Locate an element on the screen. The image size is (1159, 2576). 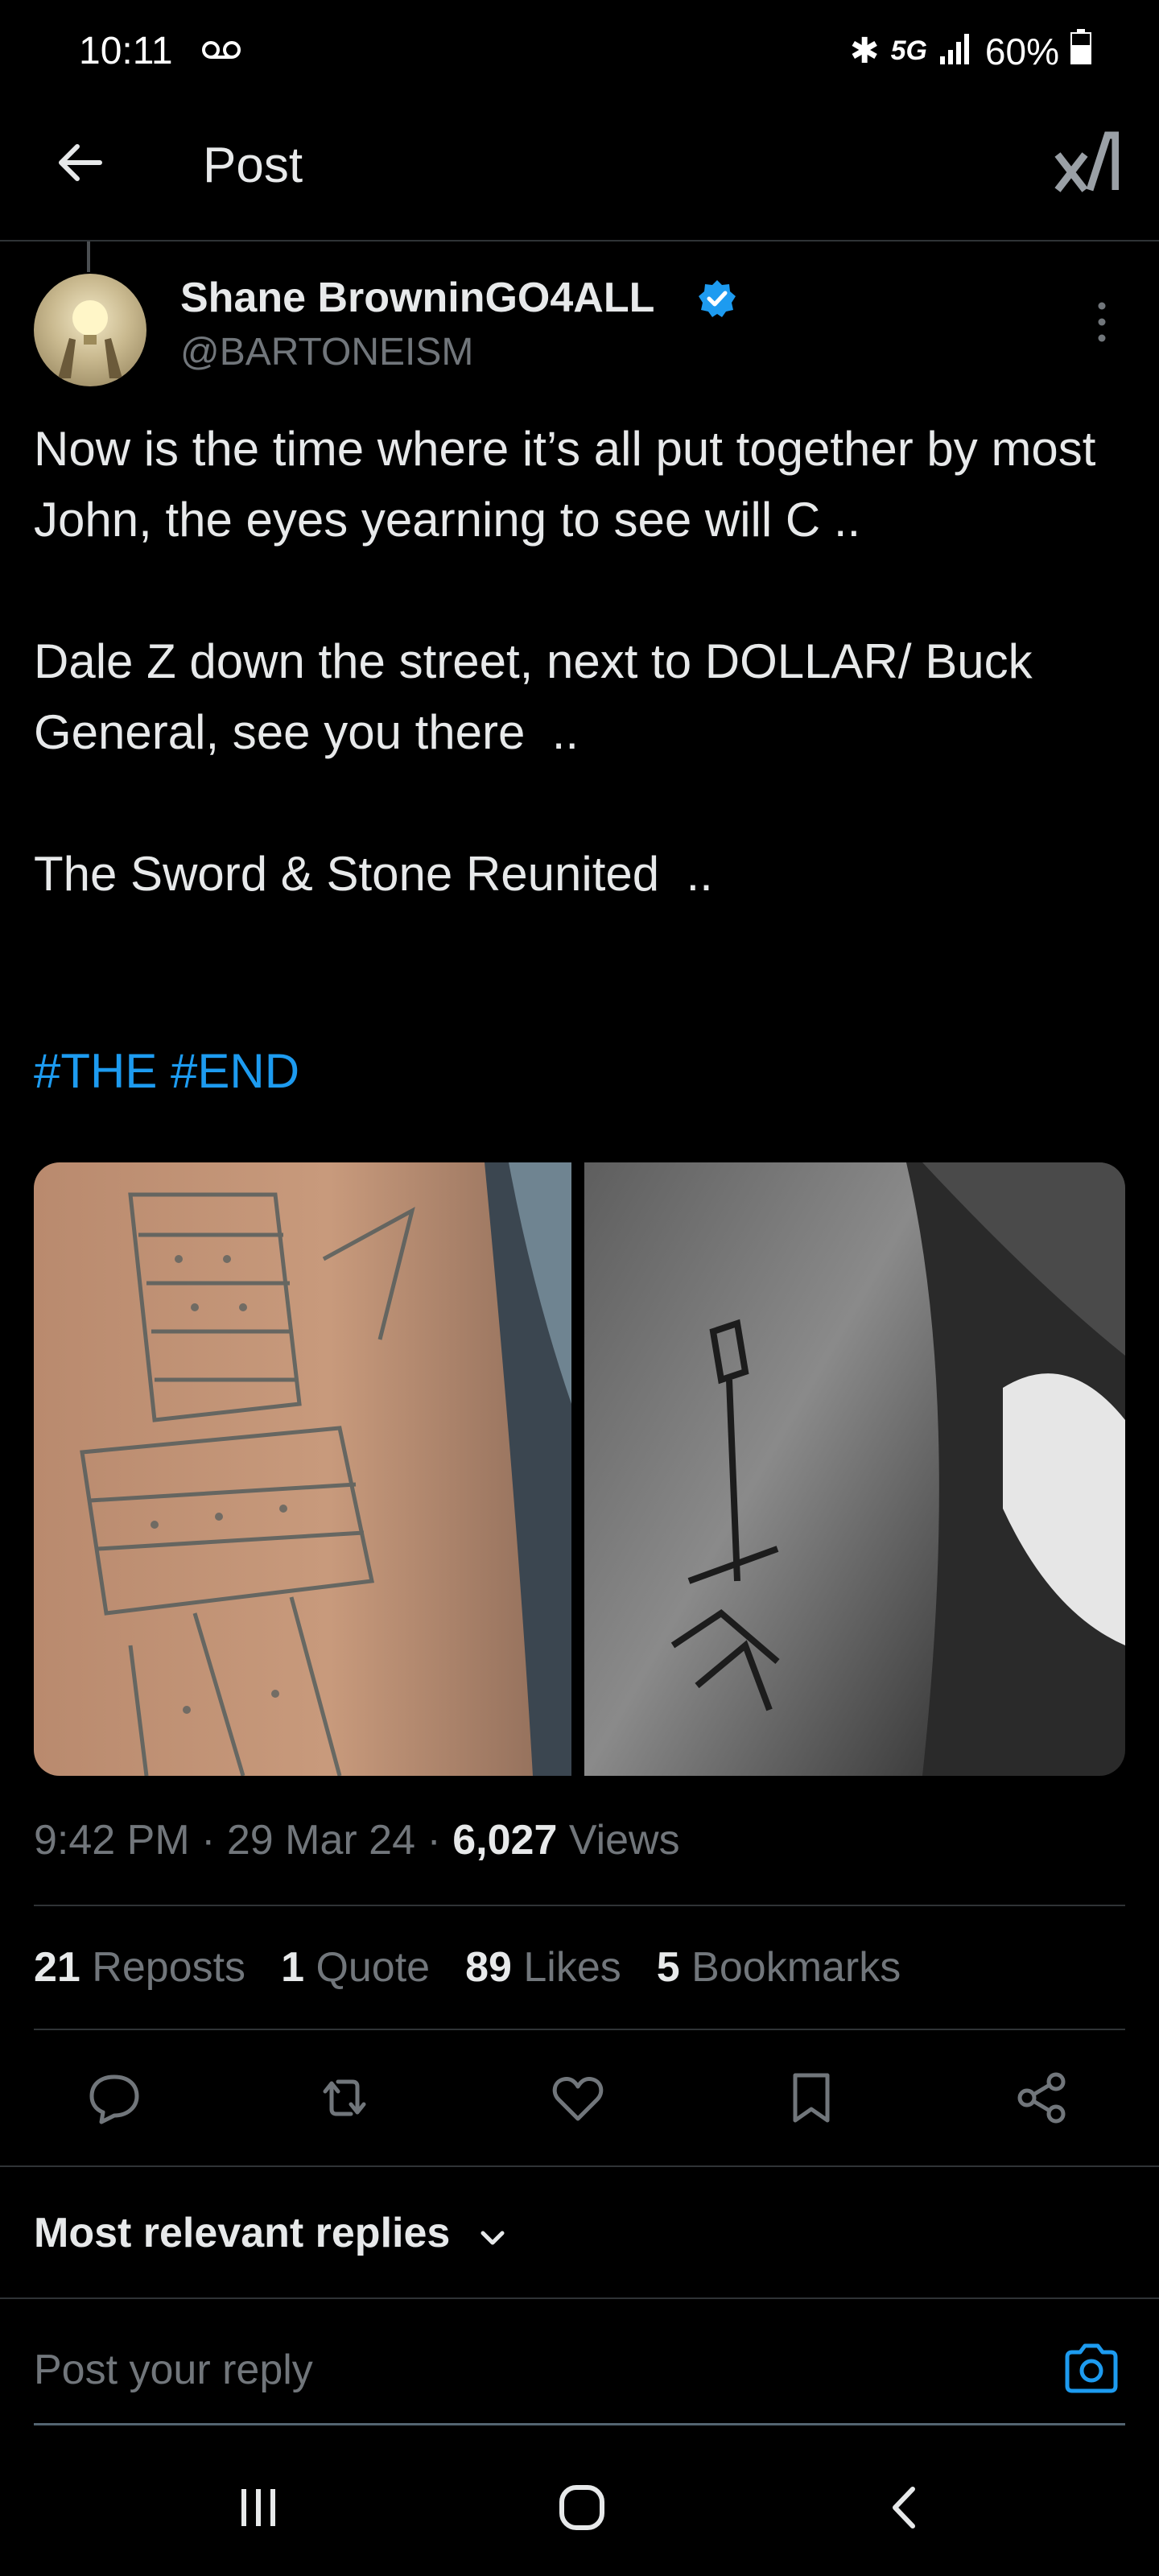
thread-line is located at coordinates (88, 257).